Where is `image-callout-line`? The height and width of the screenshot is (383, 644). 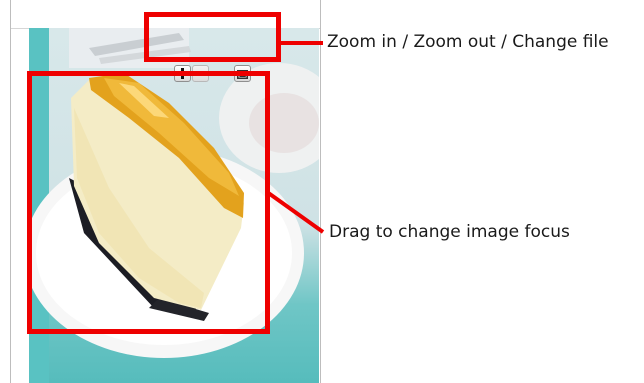
image-callout-line is located at coordinates (295, 212).